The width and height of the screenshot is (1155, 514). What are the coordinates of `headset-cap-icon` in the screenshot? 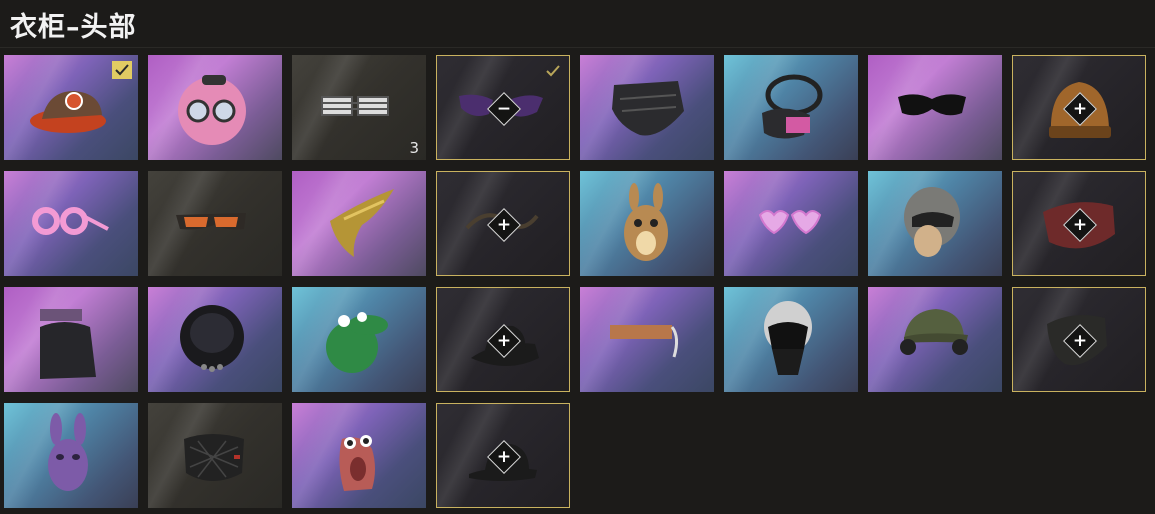 It's located at (935, 339).